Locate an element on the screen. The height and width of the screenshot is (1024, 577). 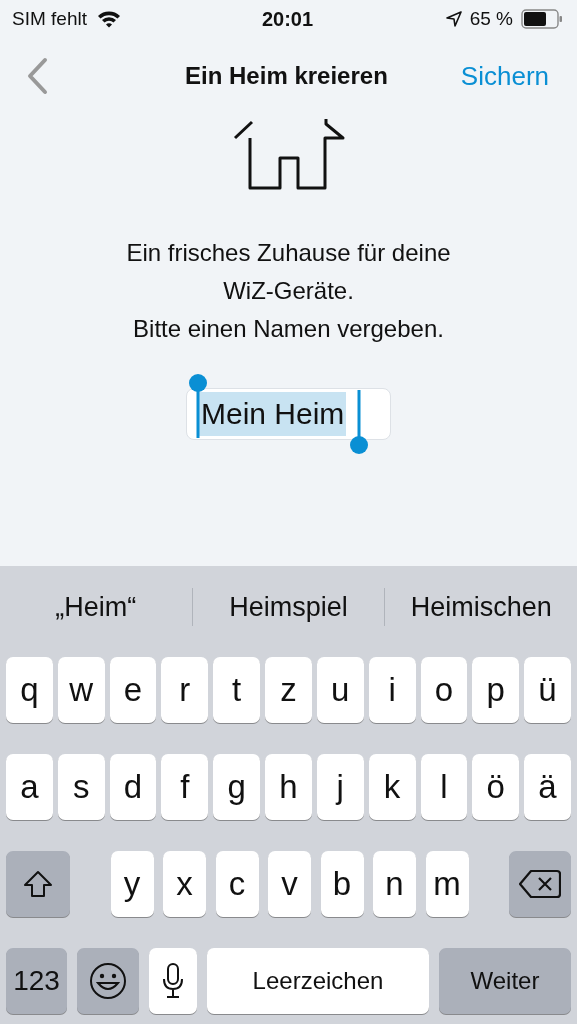
keyboard-key: r is located at coordinates (185, 690).